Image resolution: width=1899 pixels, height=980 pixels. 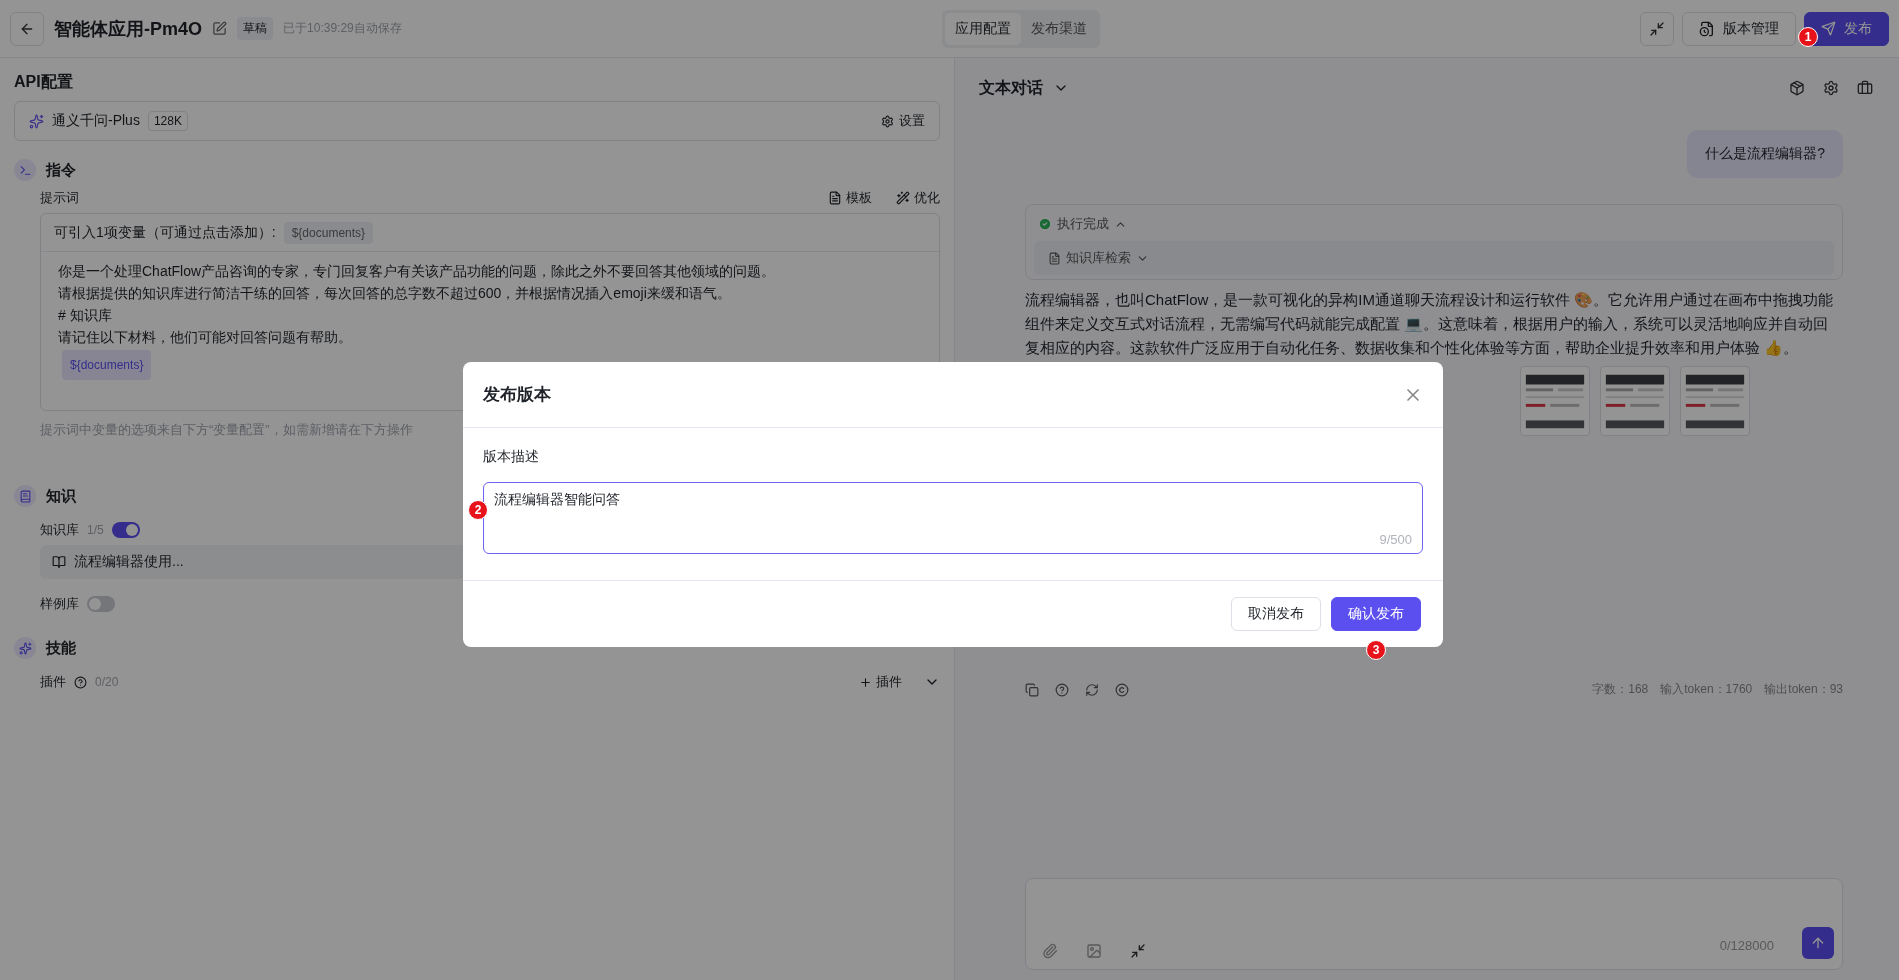 What do you see at coordinates (44, 82) in the screenshot?
I see `section-title: API配置` at bounding box center [44, 82].